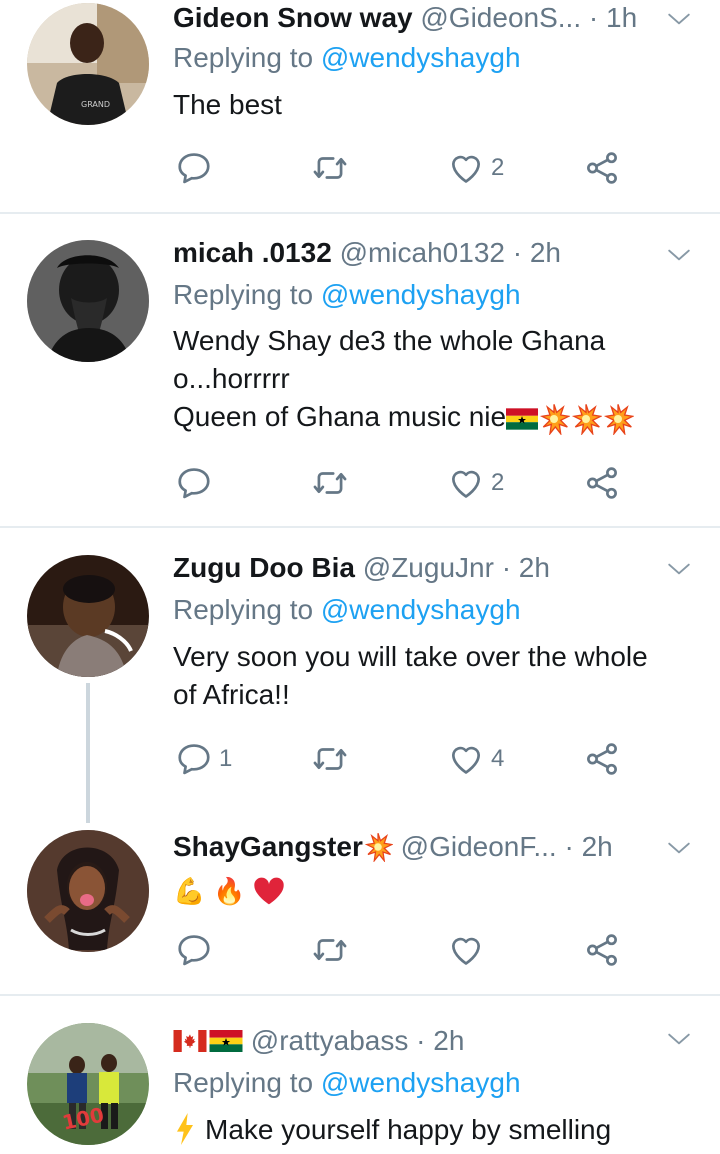 This screenshot has width=720, height=1154. I want to click on flexed-biceps-emoji: 💪, so click(189, 890).